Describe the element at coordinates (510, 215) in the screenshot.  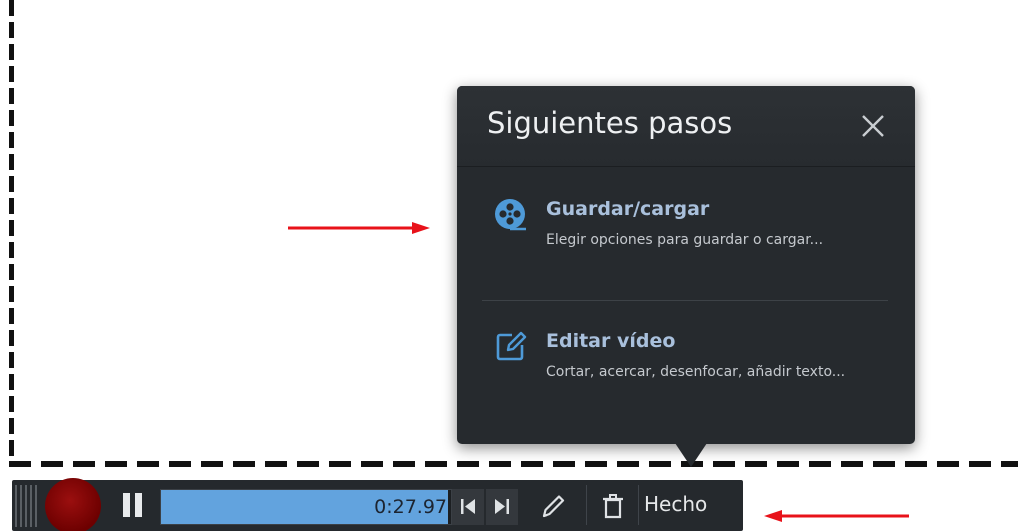
I see `film-reel-icon` at that location.